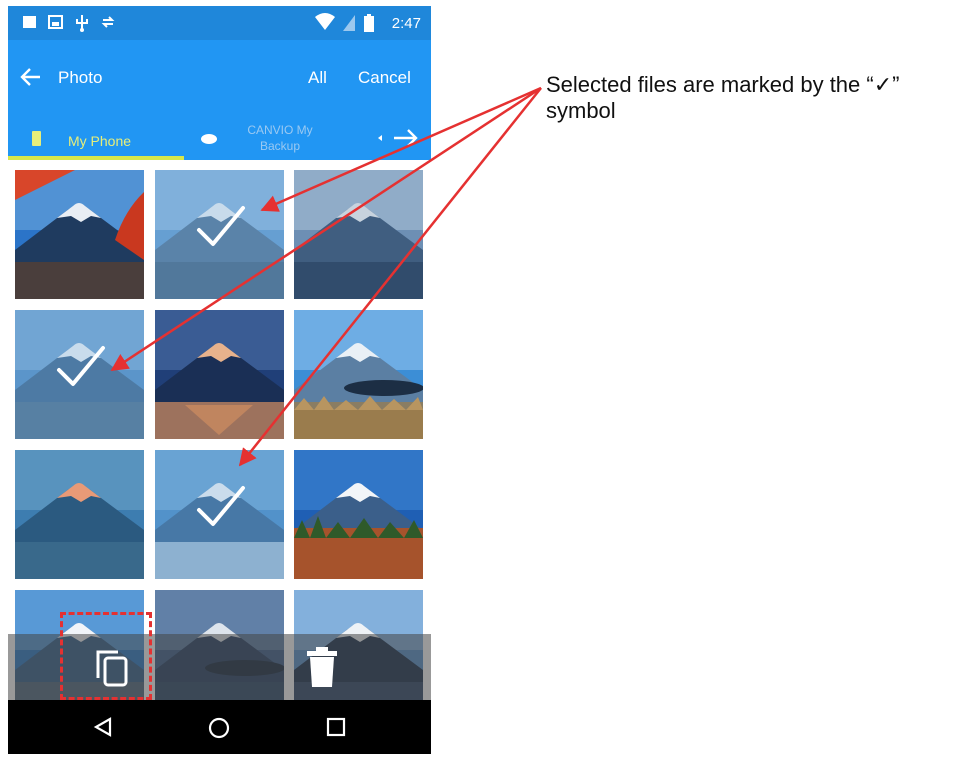 This screenshot has width=964, height=759. I want to click on tab-my-phone: My Phone, so click(96, 138).